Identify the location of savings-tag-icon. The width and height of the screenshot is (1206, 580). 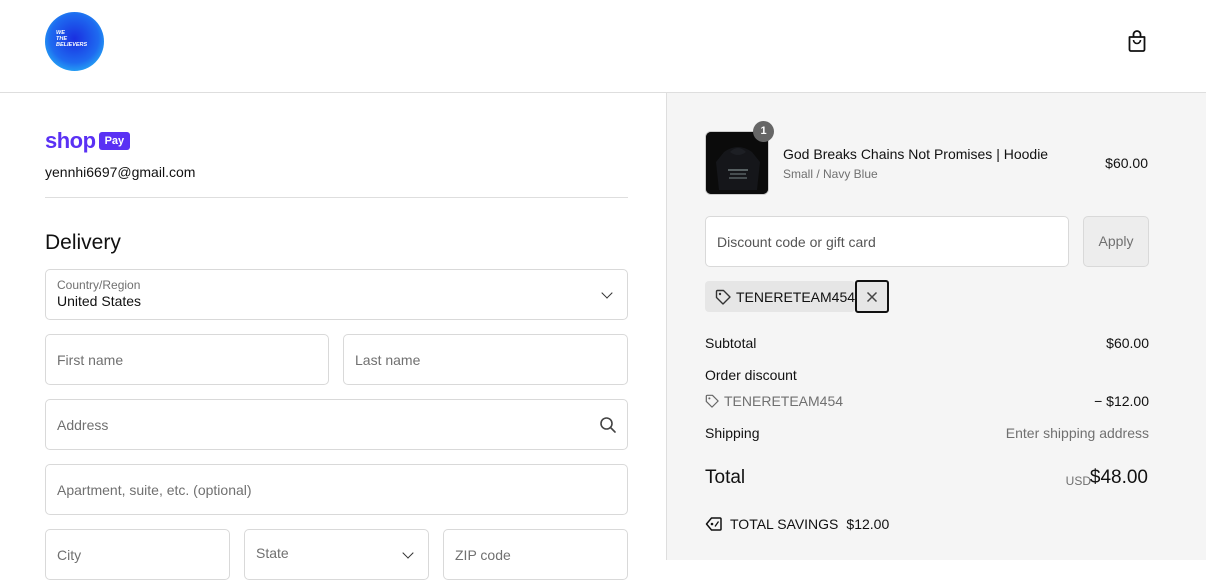
(713, 524).